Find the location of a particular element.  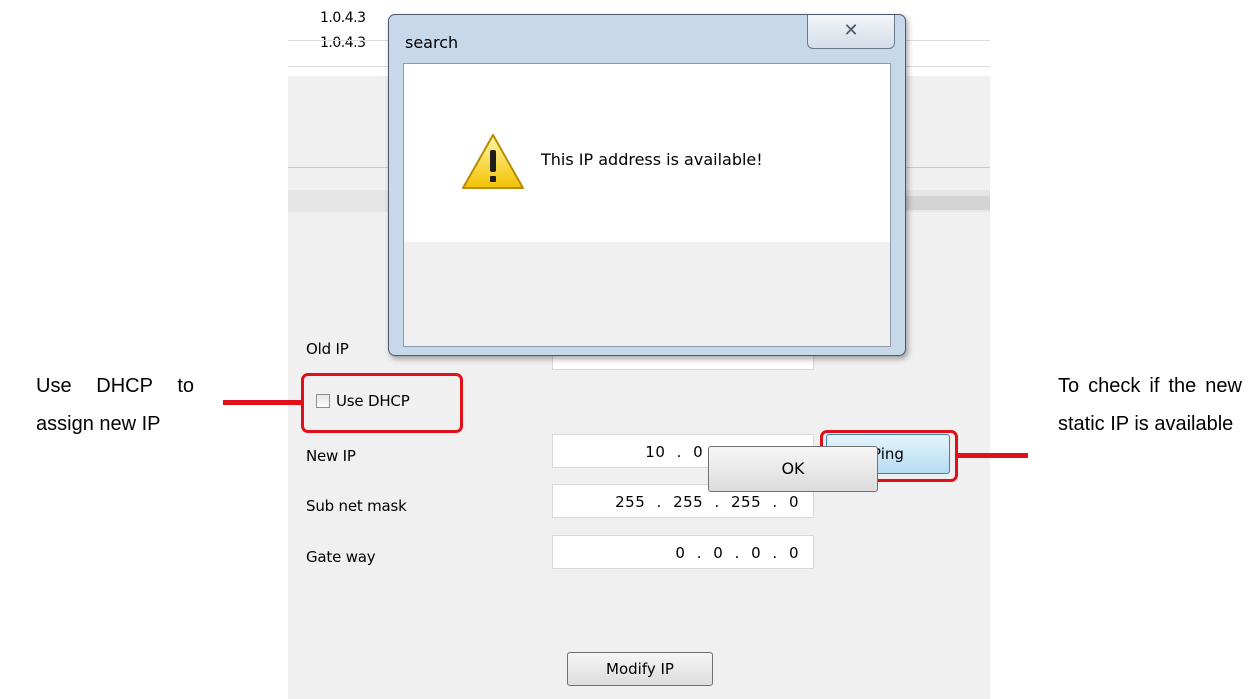

section-strip-end is located at coordinates (945, 203).